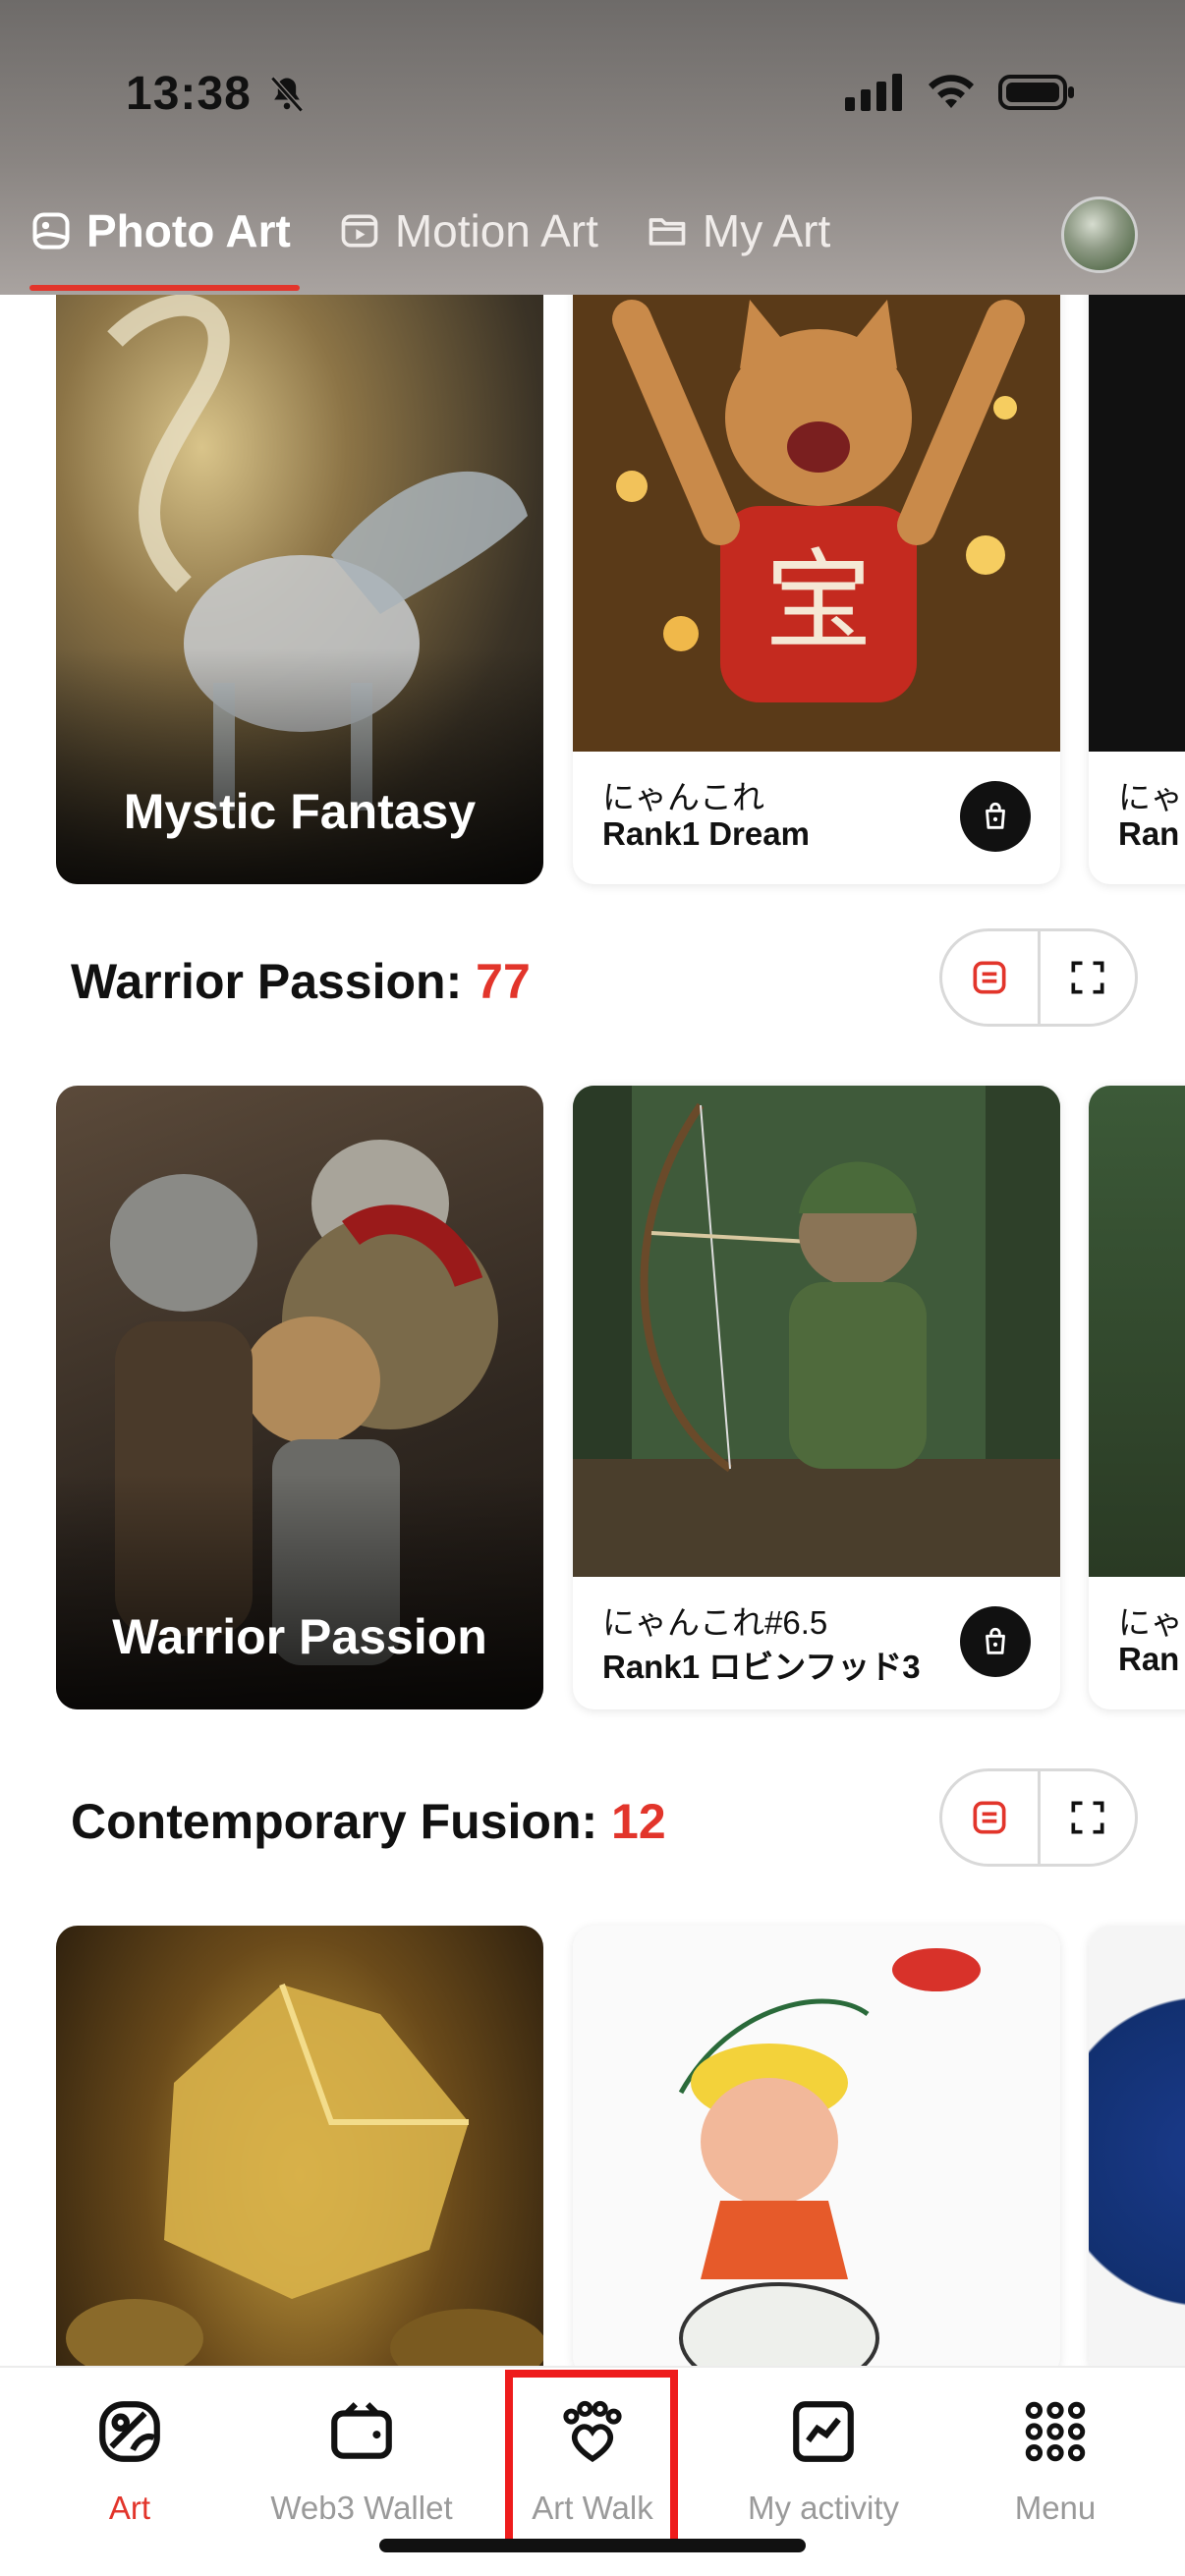 This screenshot has width=1185, height=2576. I want to click on tab-my-art: My Art, so click(738, 230).